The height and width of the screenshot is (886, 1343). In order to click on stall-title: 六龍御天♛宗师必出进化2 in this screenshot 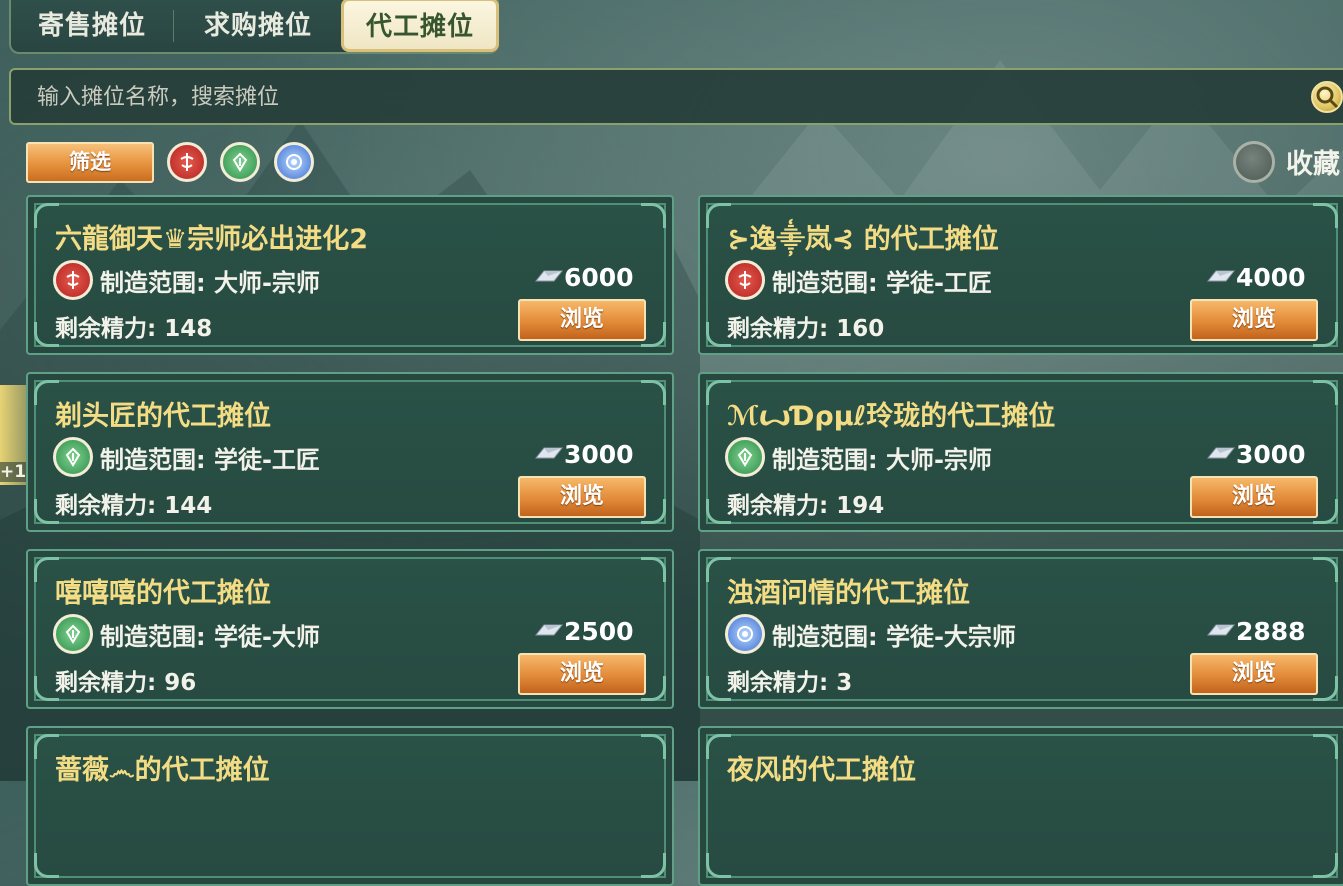, I will do `click(211, 239)`.